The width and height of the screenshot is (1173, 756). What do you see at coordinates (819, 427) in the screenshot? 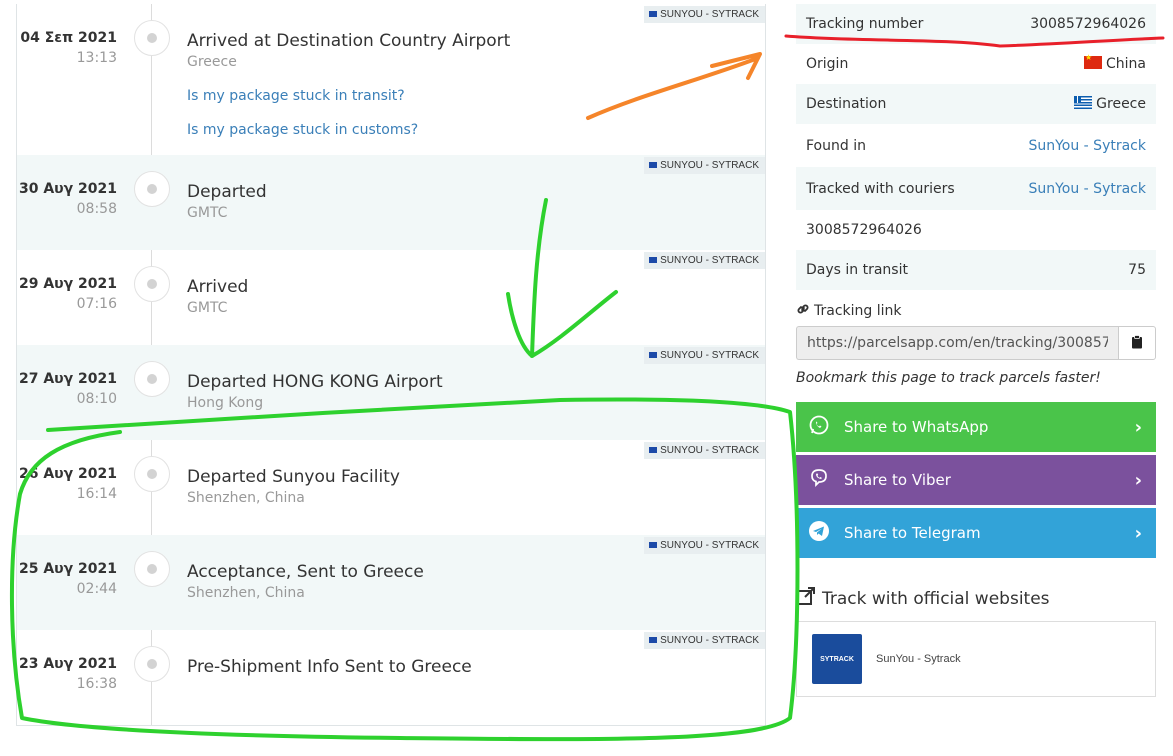
I see `whatsapp-icon` at bounding box center [819, 427].